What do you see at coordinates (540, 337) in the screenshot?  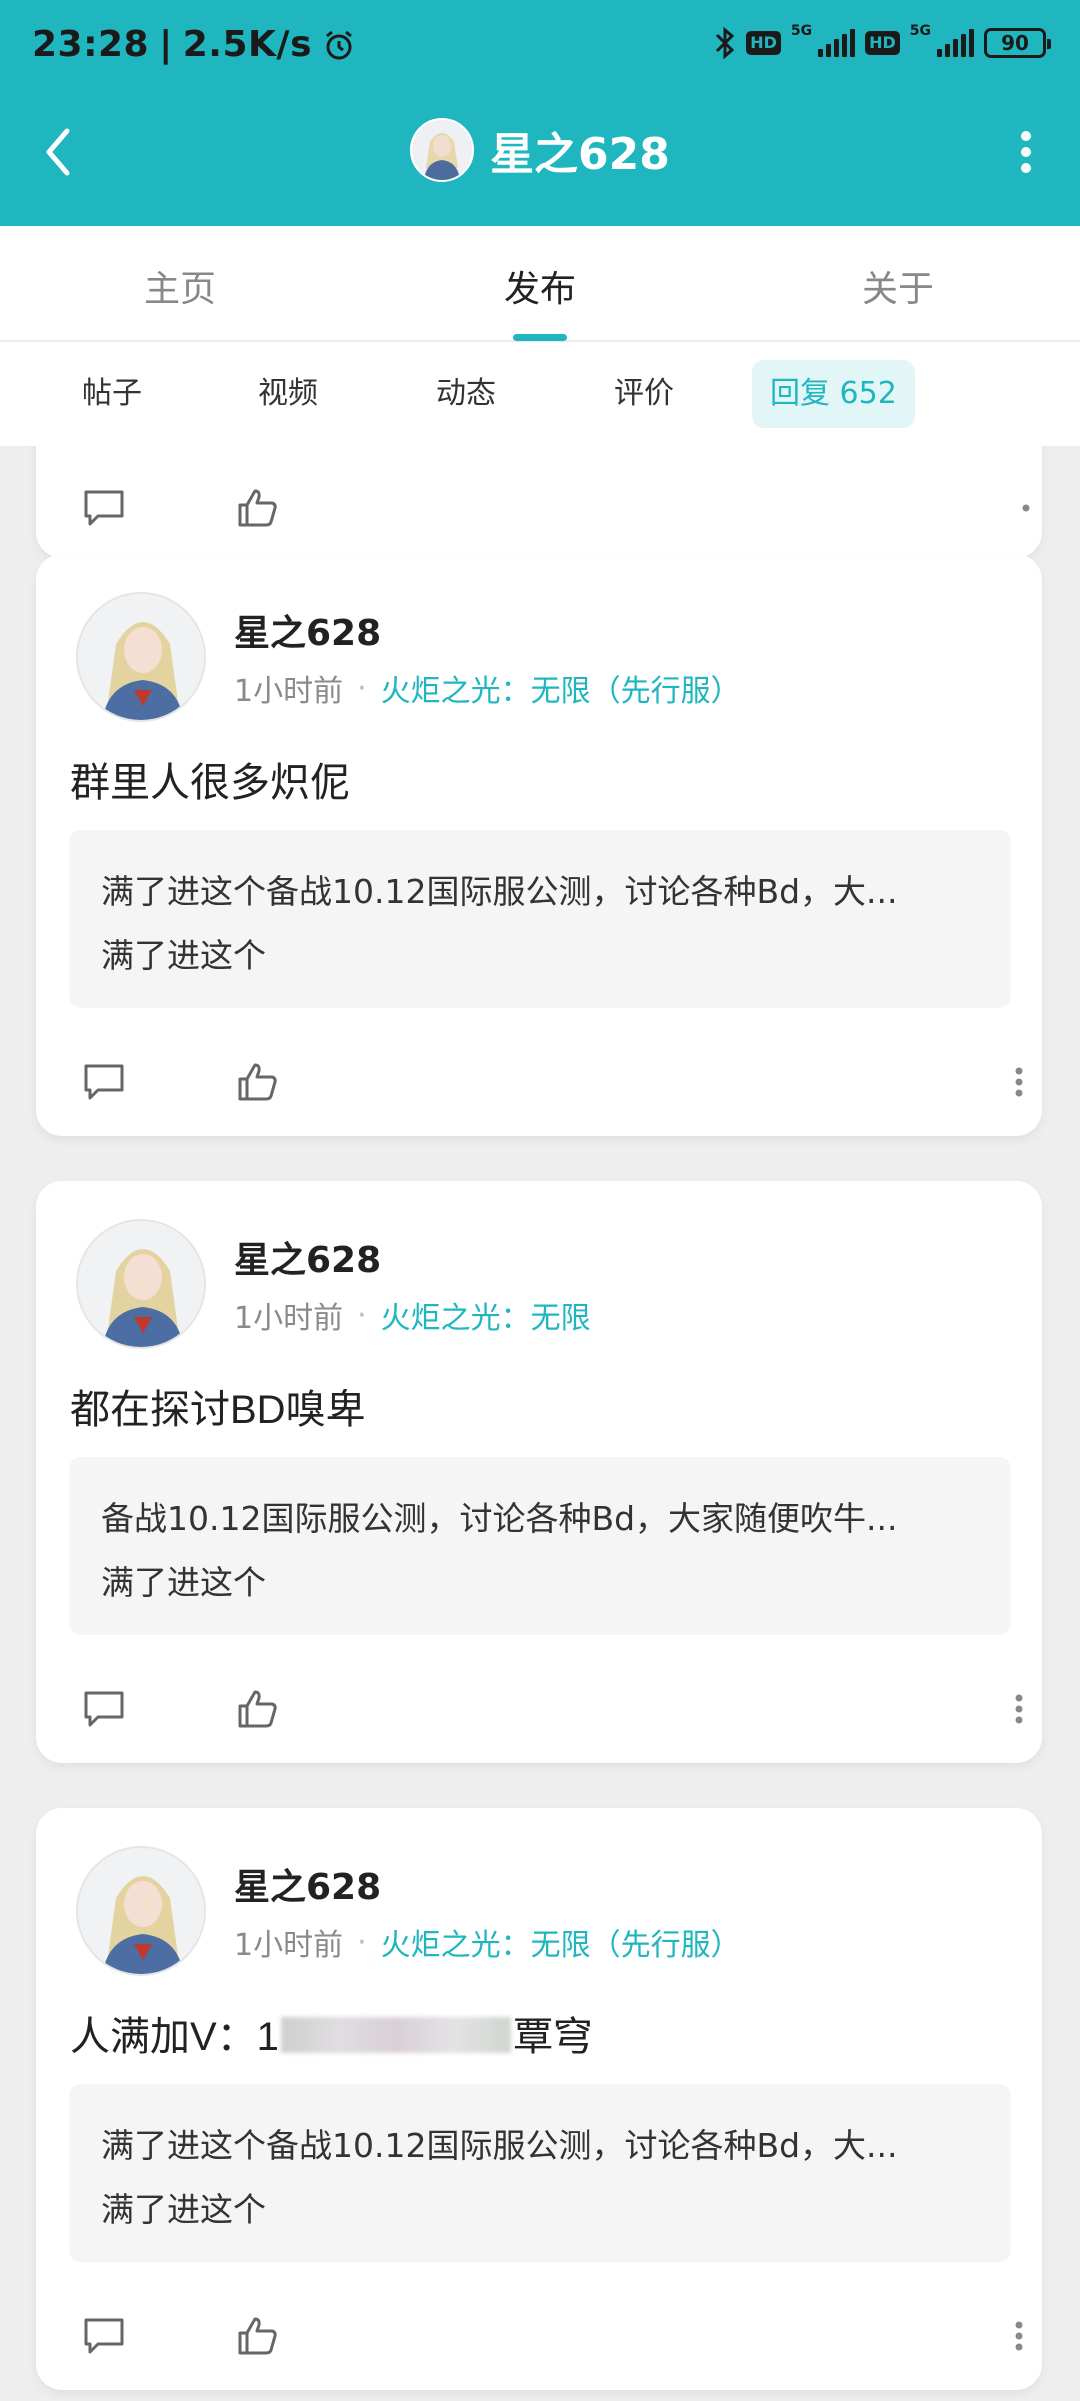 I see `active-tab-indicator` at bounding box center [540, 337].